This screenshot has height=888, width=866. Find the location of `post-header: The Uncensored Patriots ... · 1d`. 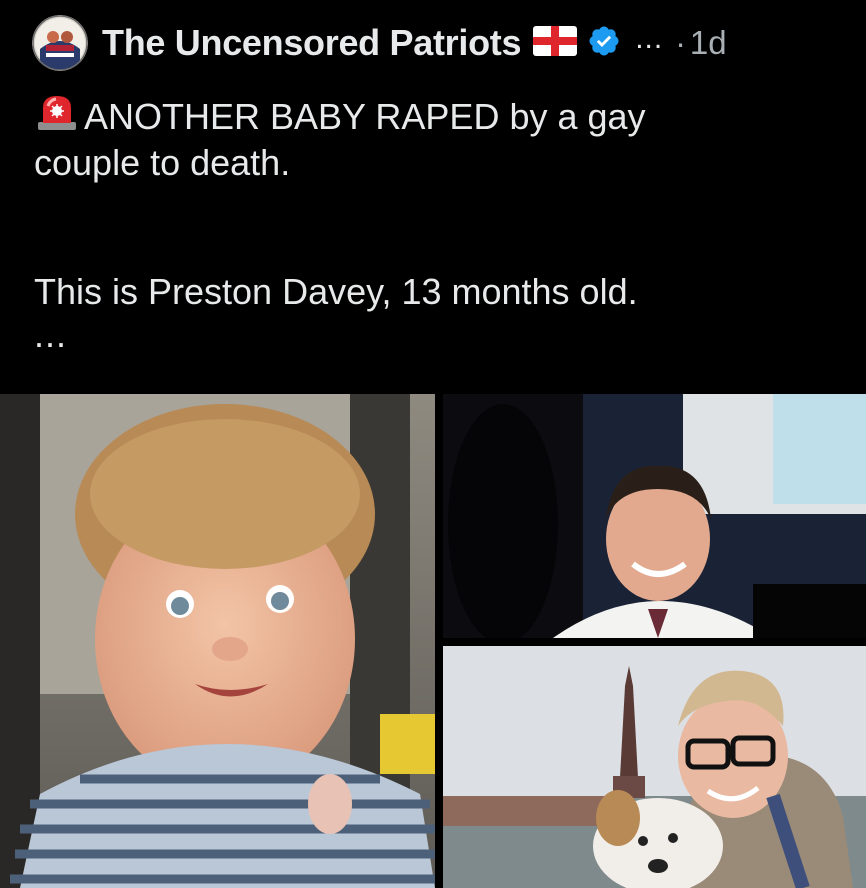

post-header: The Uncensored Patriots ... · 1d is located at coordinates (437, 43).